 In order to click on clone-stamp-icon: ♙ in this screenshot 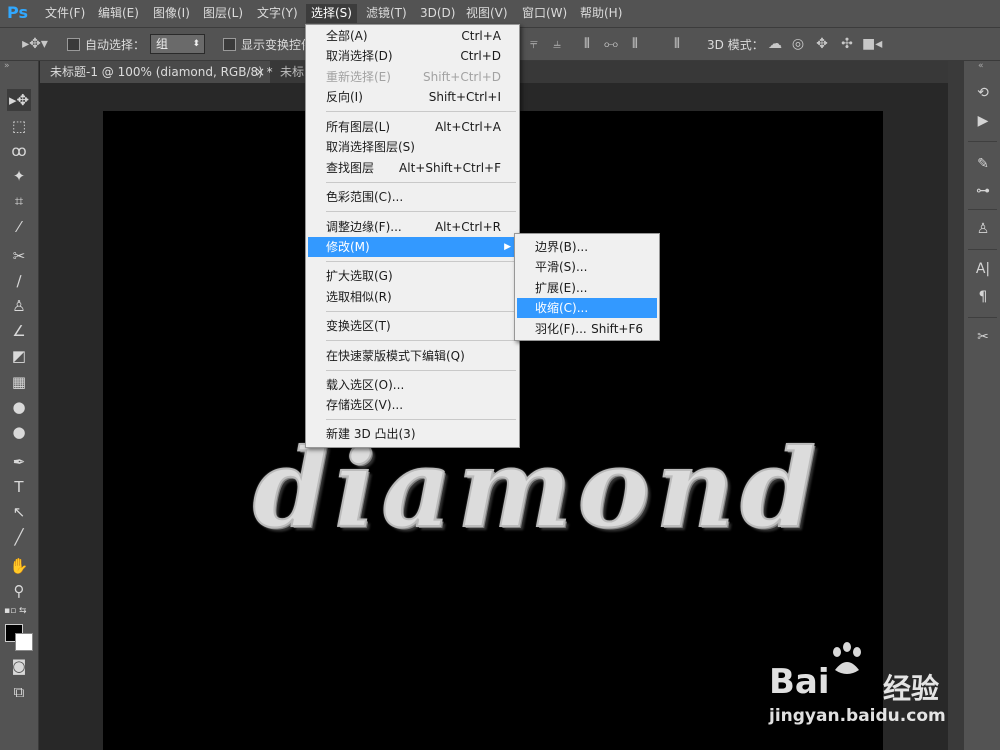, I will do `click(19, 306)`.